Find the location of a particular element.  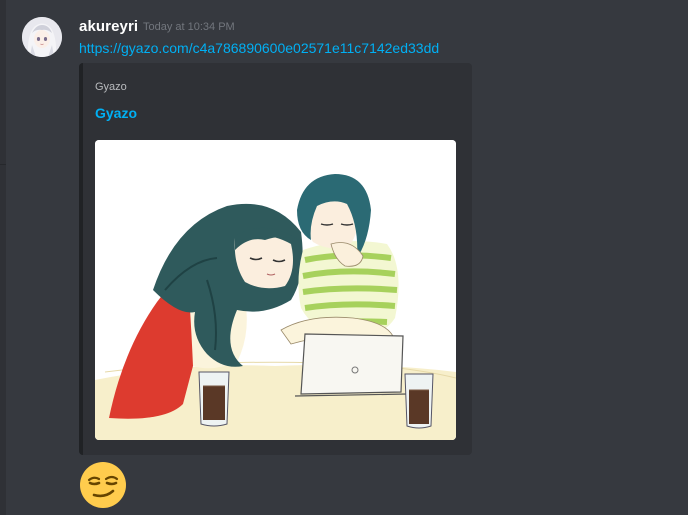

server-list-edge is located at coordinates (3, 257).